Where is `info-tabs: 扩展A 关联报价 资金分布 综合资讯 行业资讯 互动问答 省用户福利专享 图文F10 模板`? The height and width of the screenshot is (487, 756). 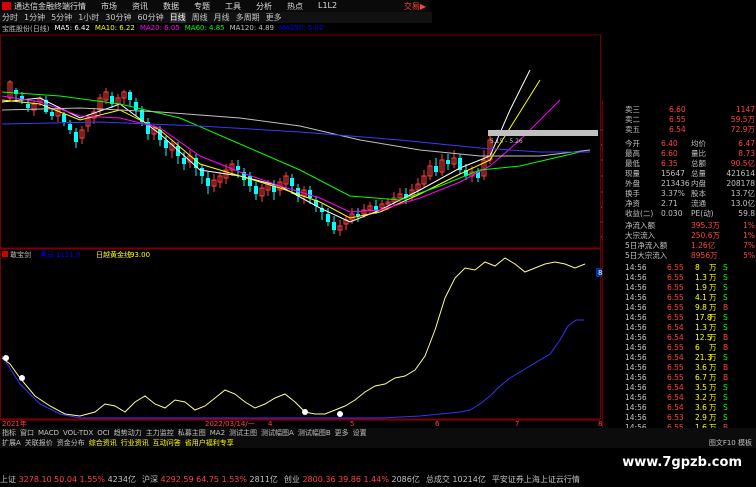
info-tabs: 扩展A 关联报价 资金分布 综合资讯 行业资讯 互动问答 省用户福利专享 图文F10 模板 is located at coordinates (378, 443).